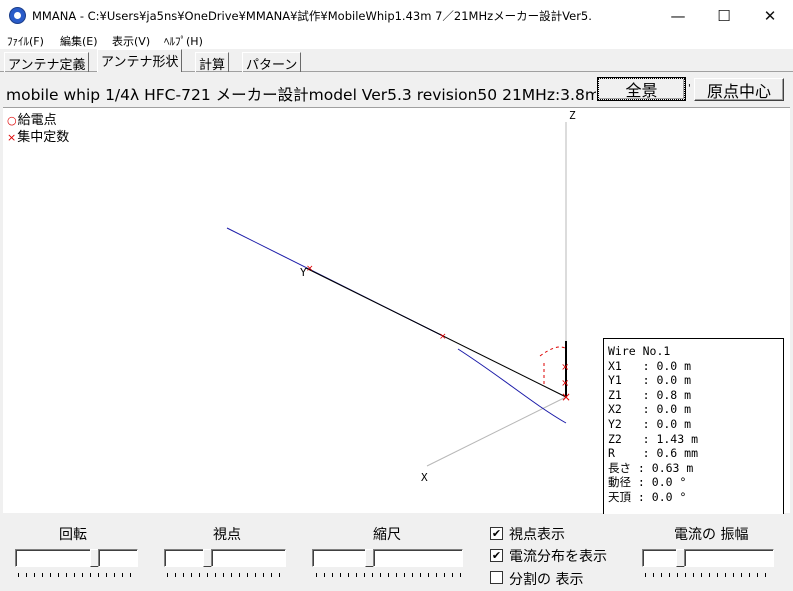 The width and height of the screenshot is (793, 591). Describe the element at coordinates (387, 535) in the screenshot. I see `scale-label: 縮尺` at that location.